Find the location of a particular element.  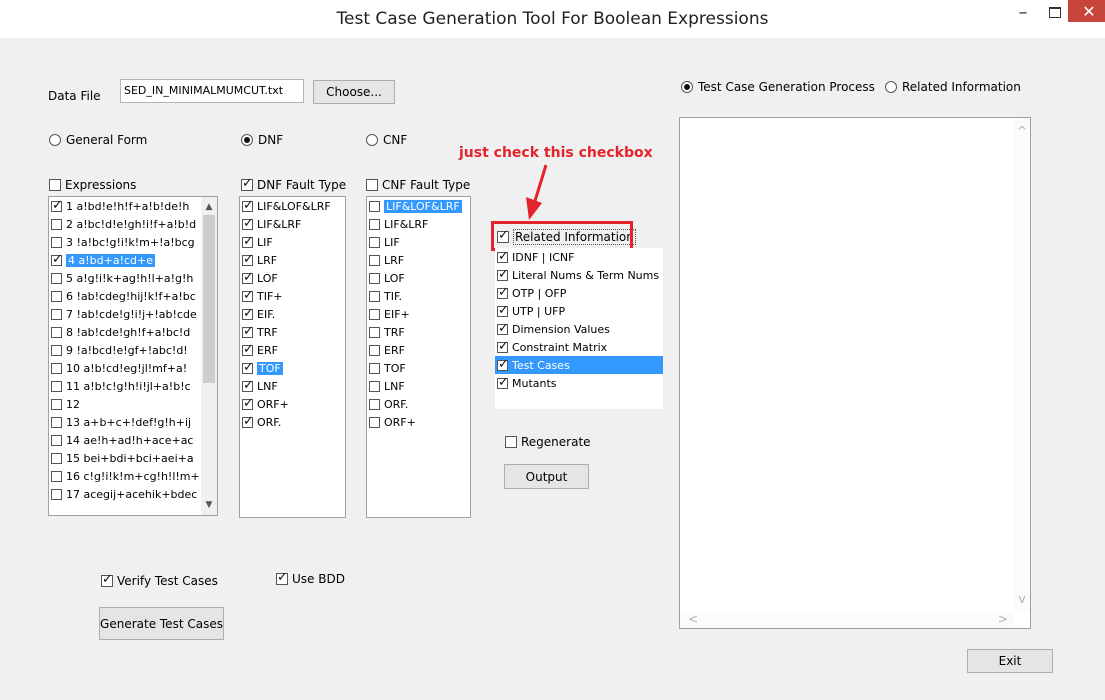

cnf-fault-select-all: CNF Fault Type is located at coordinates (418, 185).